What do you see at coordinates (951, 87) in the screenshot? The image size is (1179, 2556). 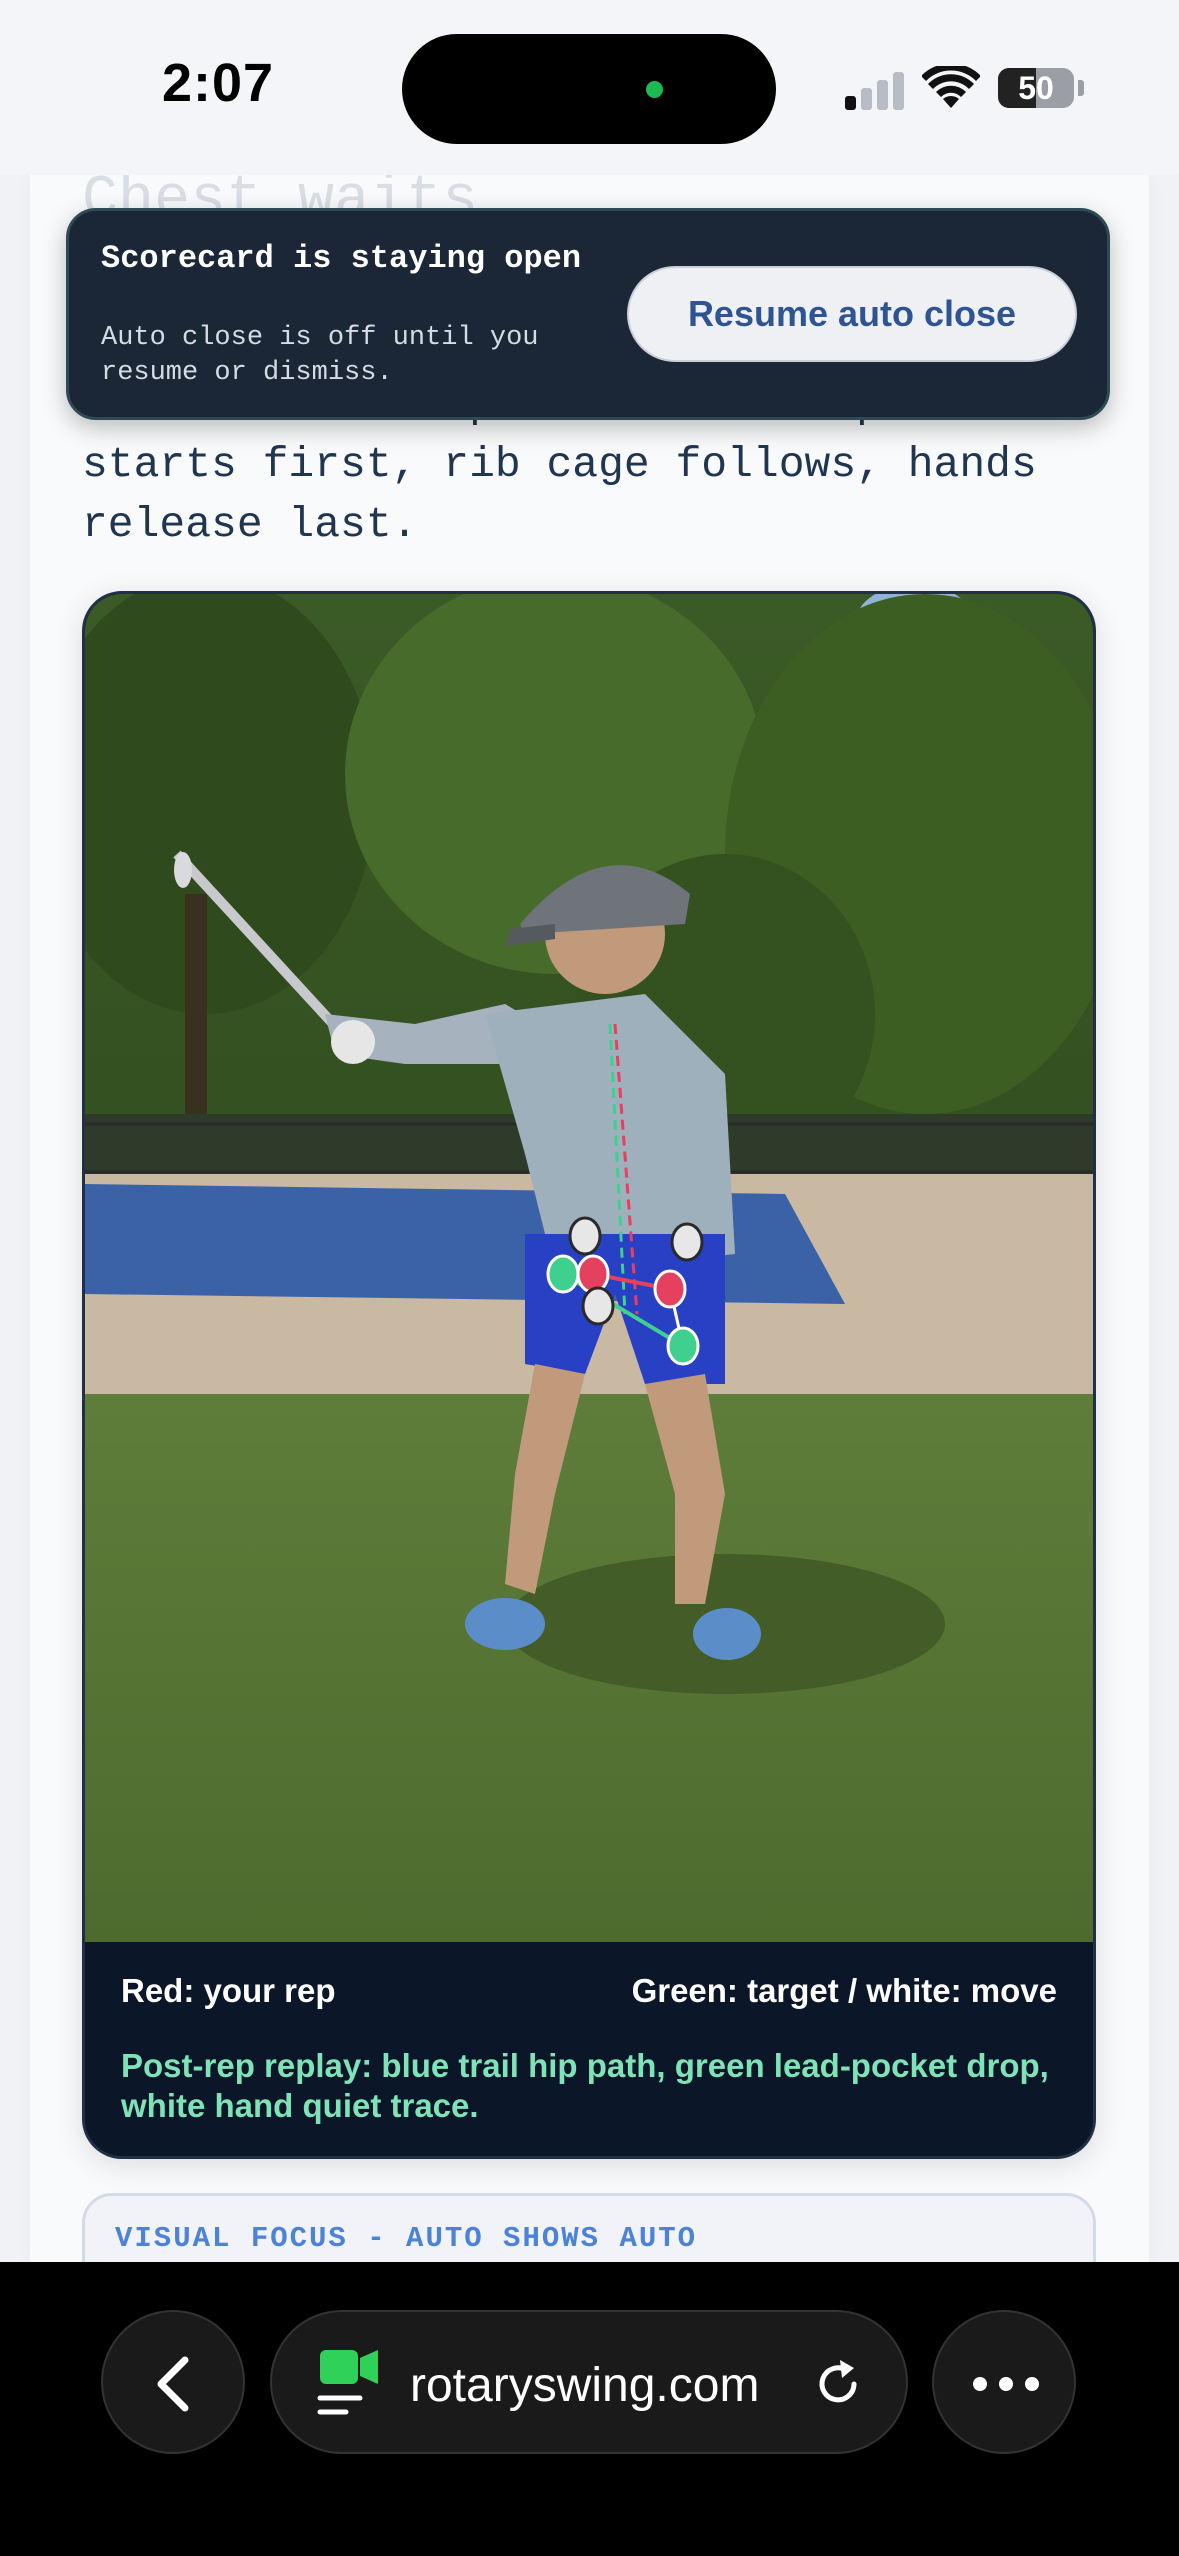 I see `wifi-icon` at bounding box center [951, 87].